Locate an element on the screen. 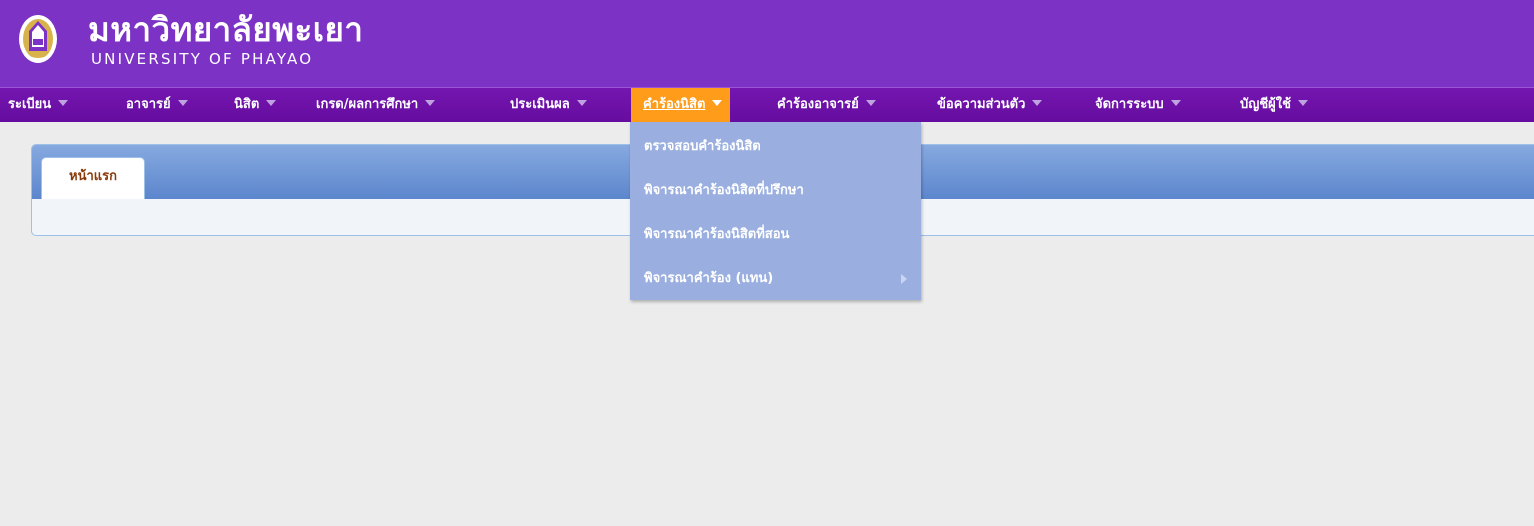 Image resolution: width=1534 pixels, height=526 pixels. nav-item-registration: ระเบียน is located at coordinates (38, 105).